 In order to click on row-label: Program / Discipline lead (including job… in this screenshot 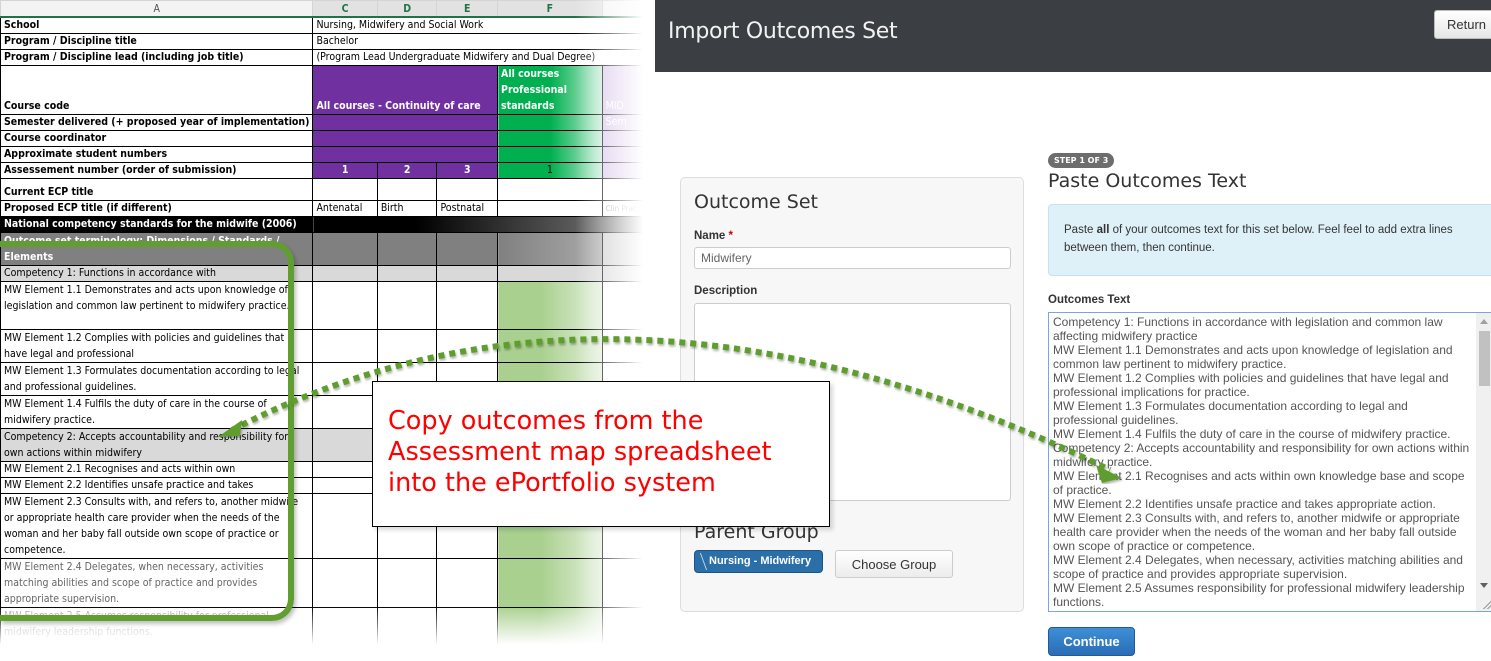, I will do `click(157, 57)`.